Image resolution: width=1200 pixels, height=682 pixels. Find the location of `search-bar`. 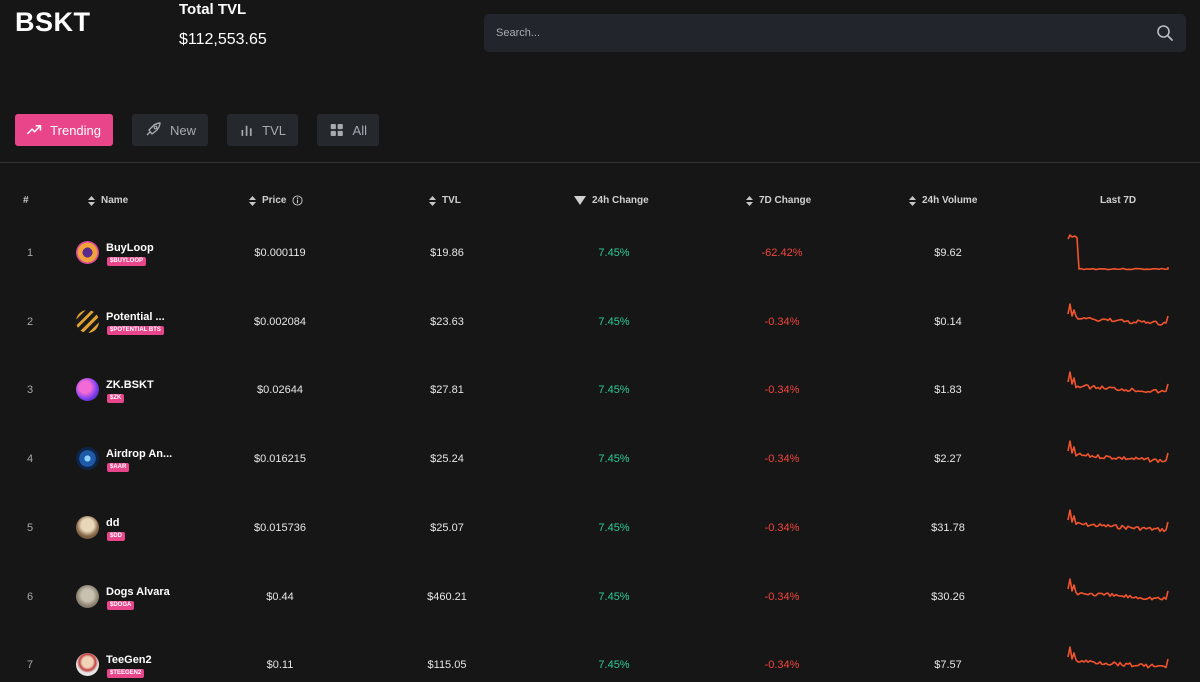

search-bar is located at coordinates (835, 33).